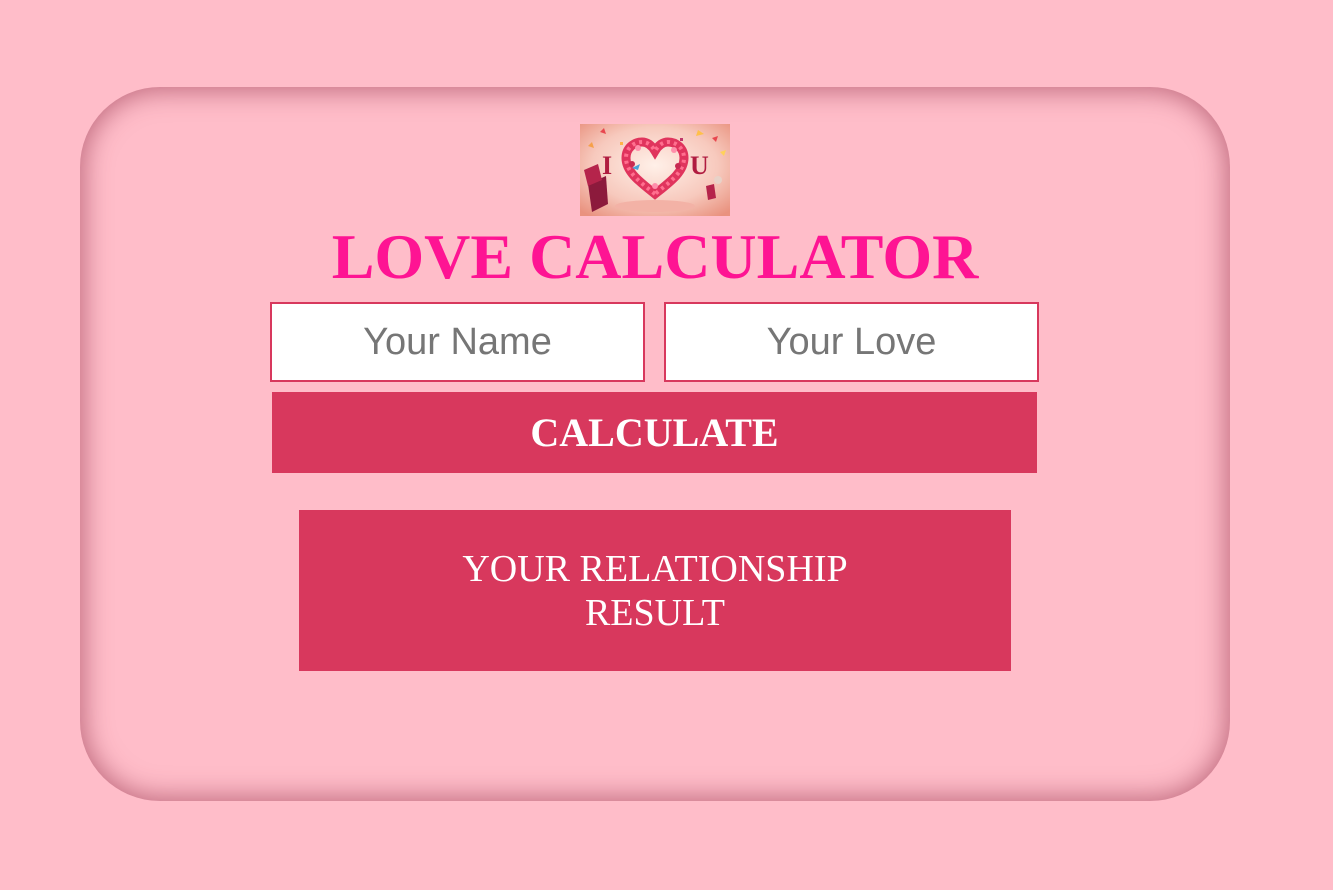 This screenshot has height=890, width=1333. What do you see at coordinates (457, 342) in the screenshot?
I see `your-name-input` at bounding box center [457, 342].